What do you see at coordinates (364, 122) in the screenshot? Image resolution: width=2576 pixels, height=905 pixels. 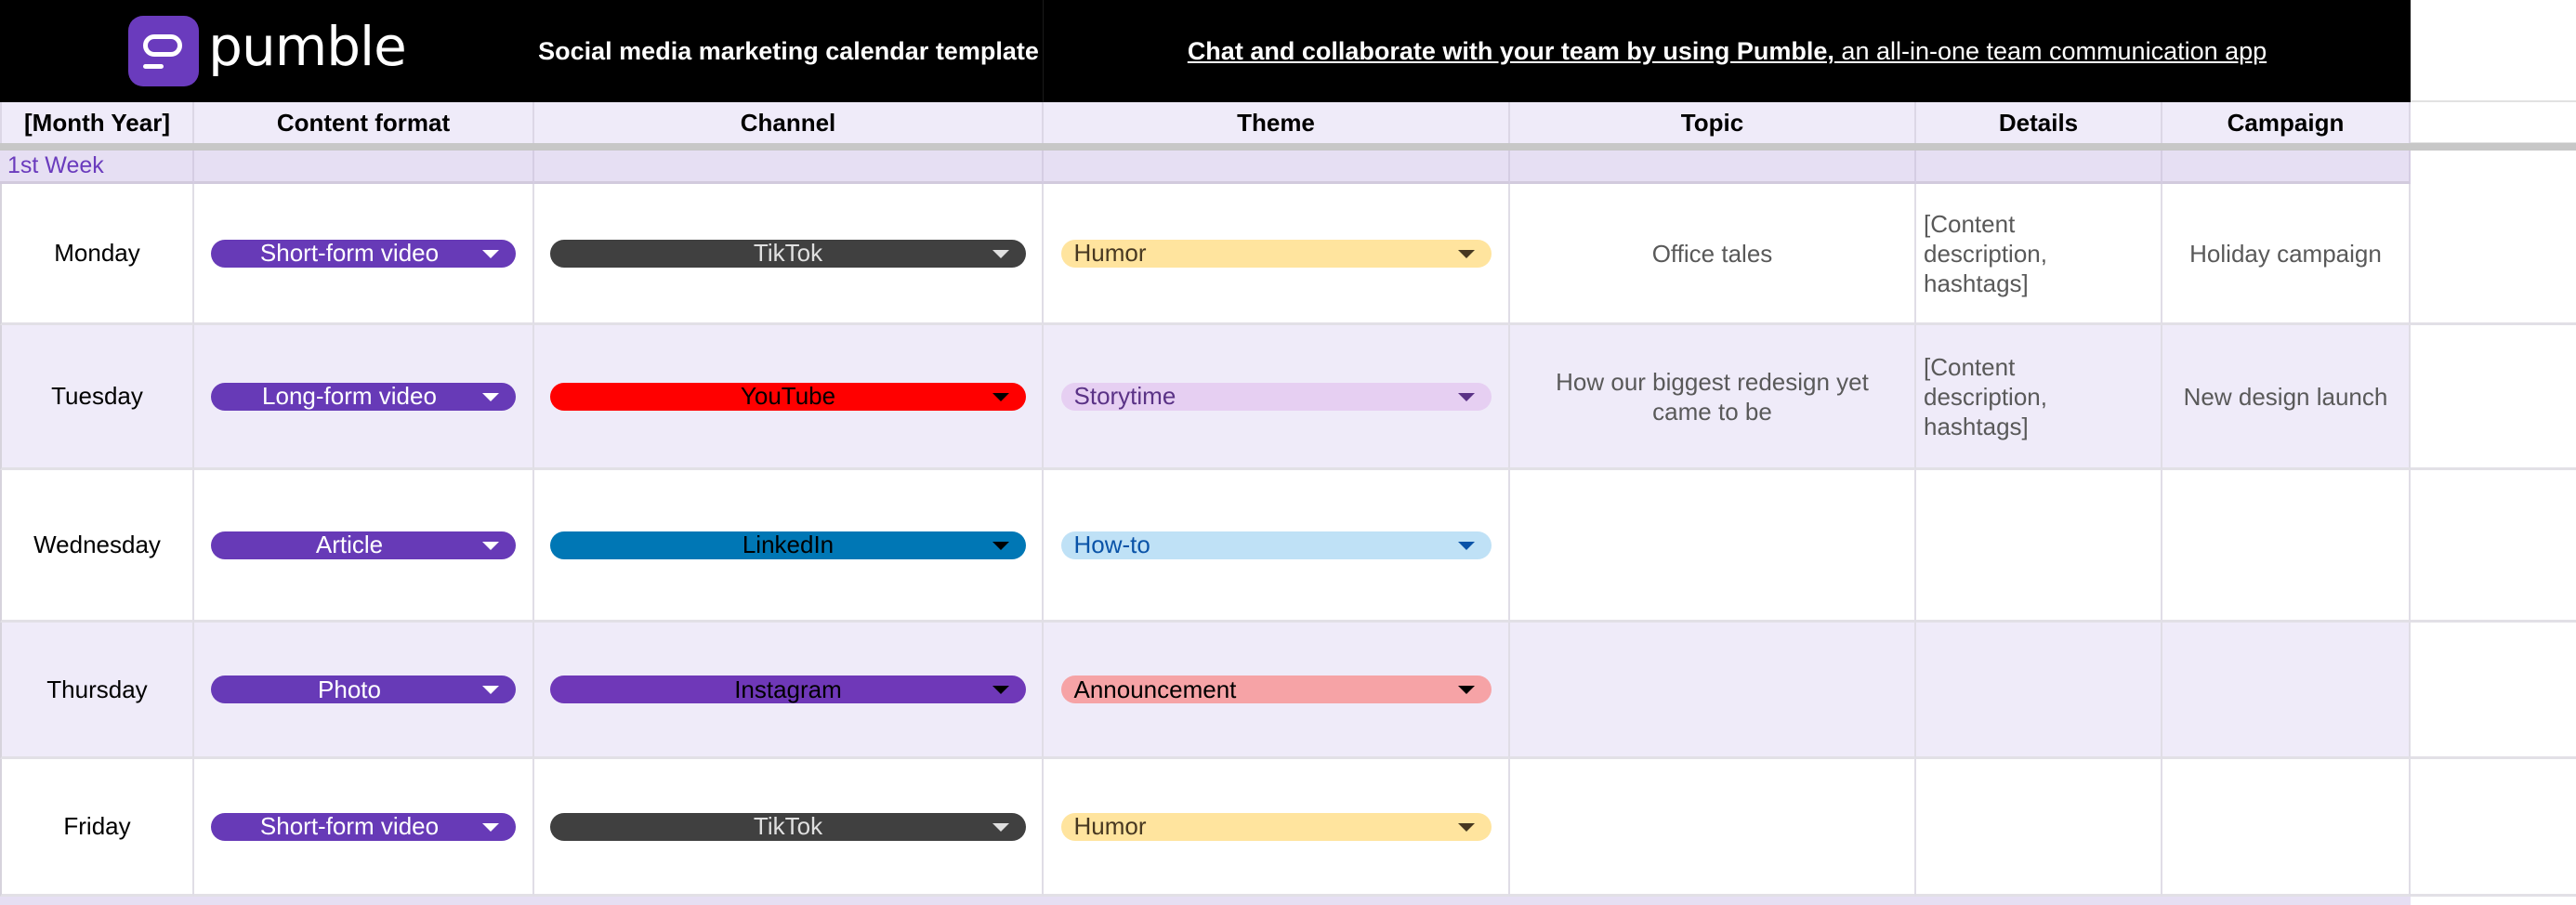 I see `column-header-content-format: Content format` at bounding box center [364, 122].